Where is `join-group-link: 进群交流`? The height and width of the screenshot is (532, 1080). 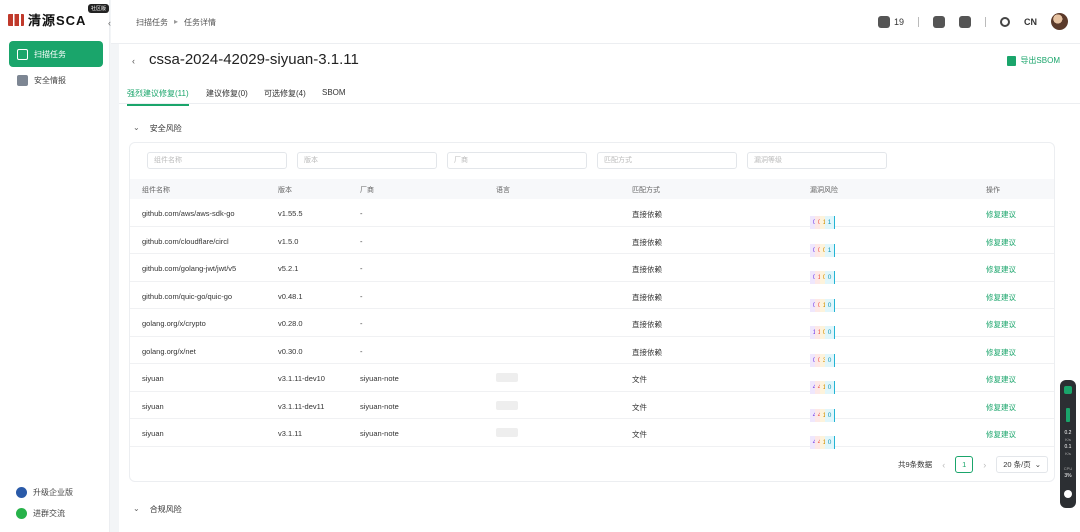
join-group-link: 进群交流 is located at coordinates (40, 513).